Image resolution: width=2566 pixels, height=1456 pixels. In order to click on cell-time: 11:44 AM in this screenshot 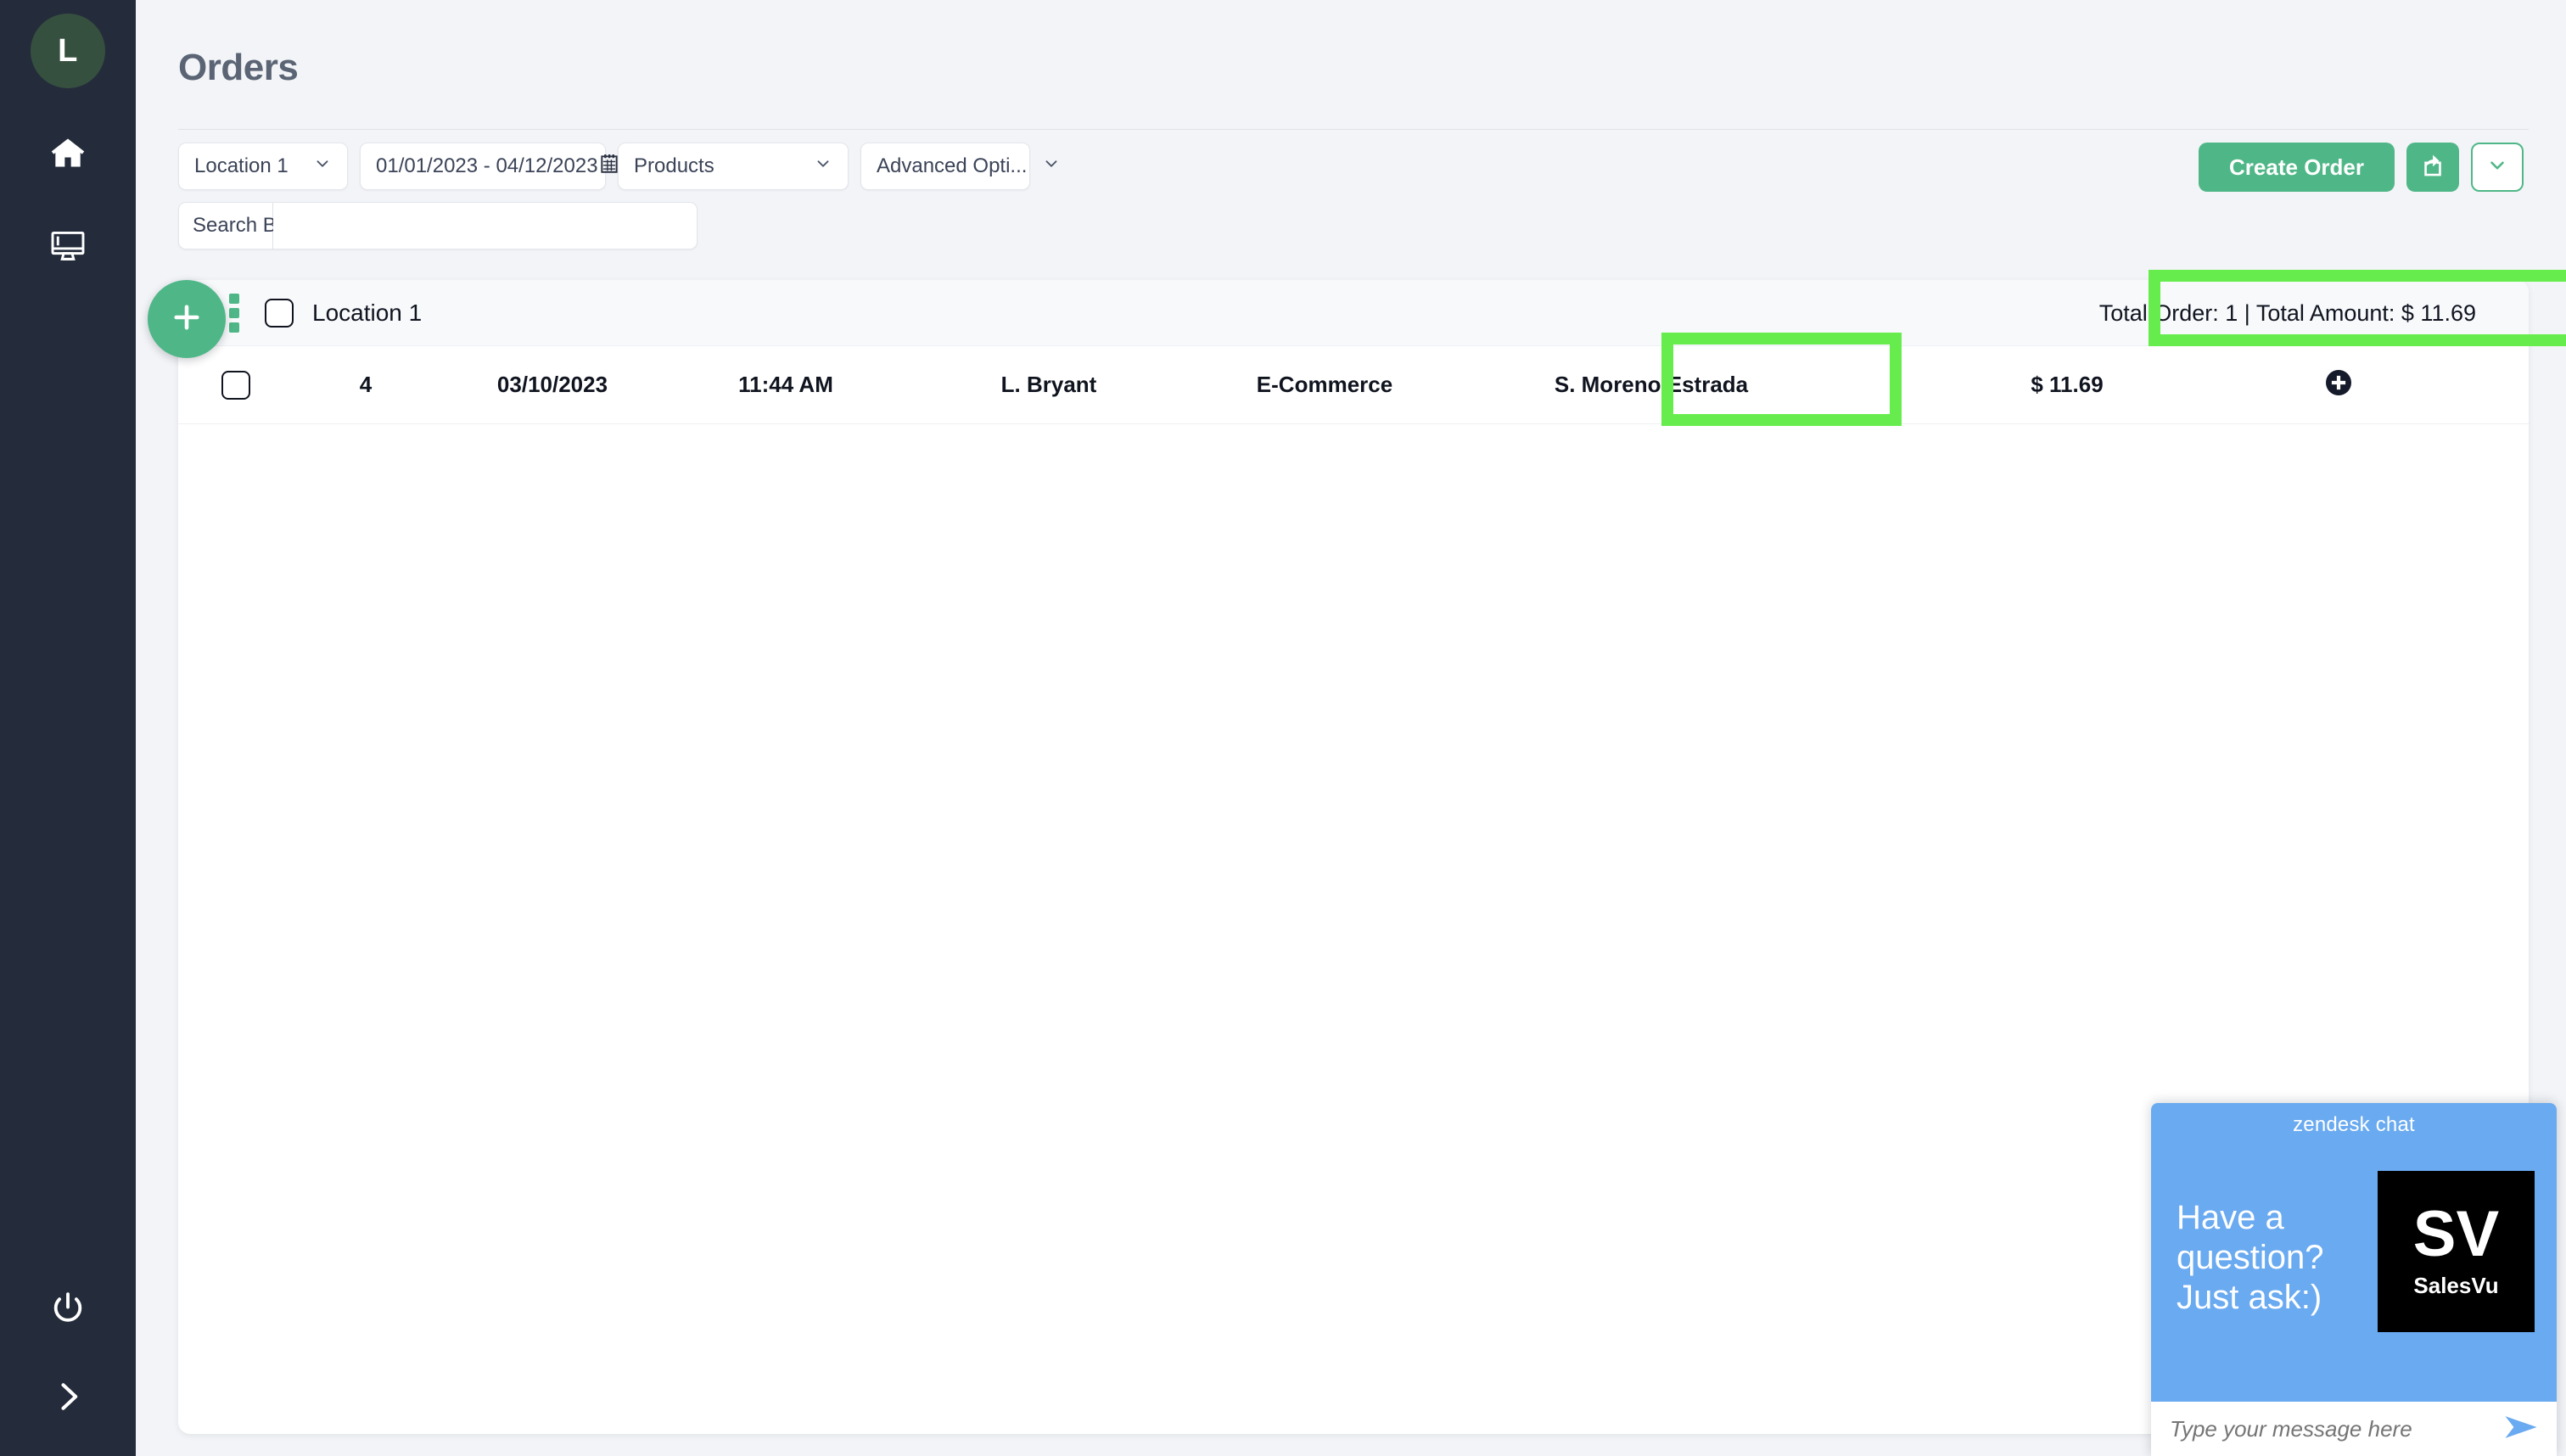, I will do `click(785, 384)`.